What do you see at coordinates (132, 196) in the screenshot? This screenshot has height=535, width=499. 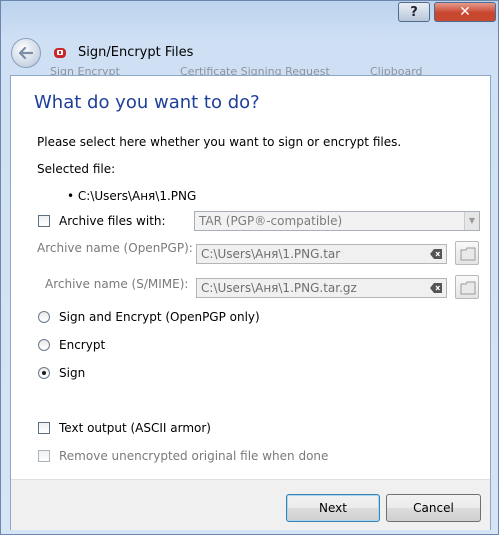 I see `selected-file-item: • C:\Users\Аня\1.PNG` at bounding box center [132, 196].